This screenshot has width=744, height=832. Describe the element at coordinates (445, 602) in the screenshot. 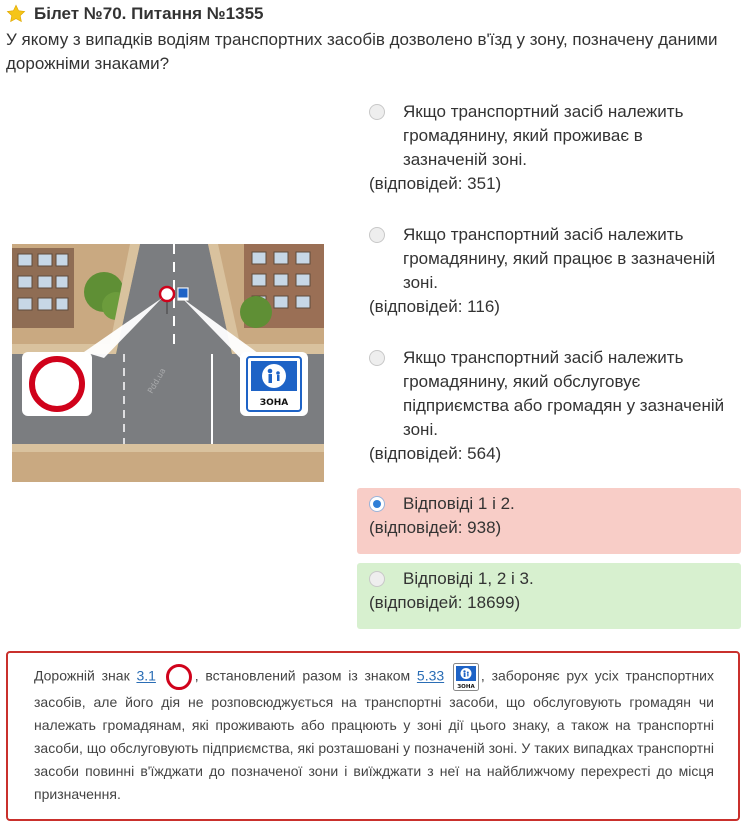

I see `answer-count: (відповідей: 18699)` at that location.